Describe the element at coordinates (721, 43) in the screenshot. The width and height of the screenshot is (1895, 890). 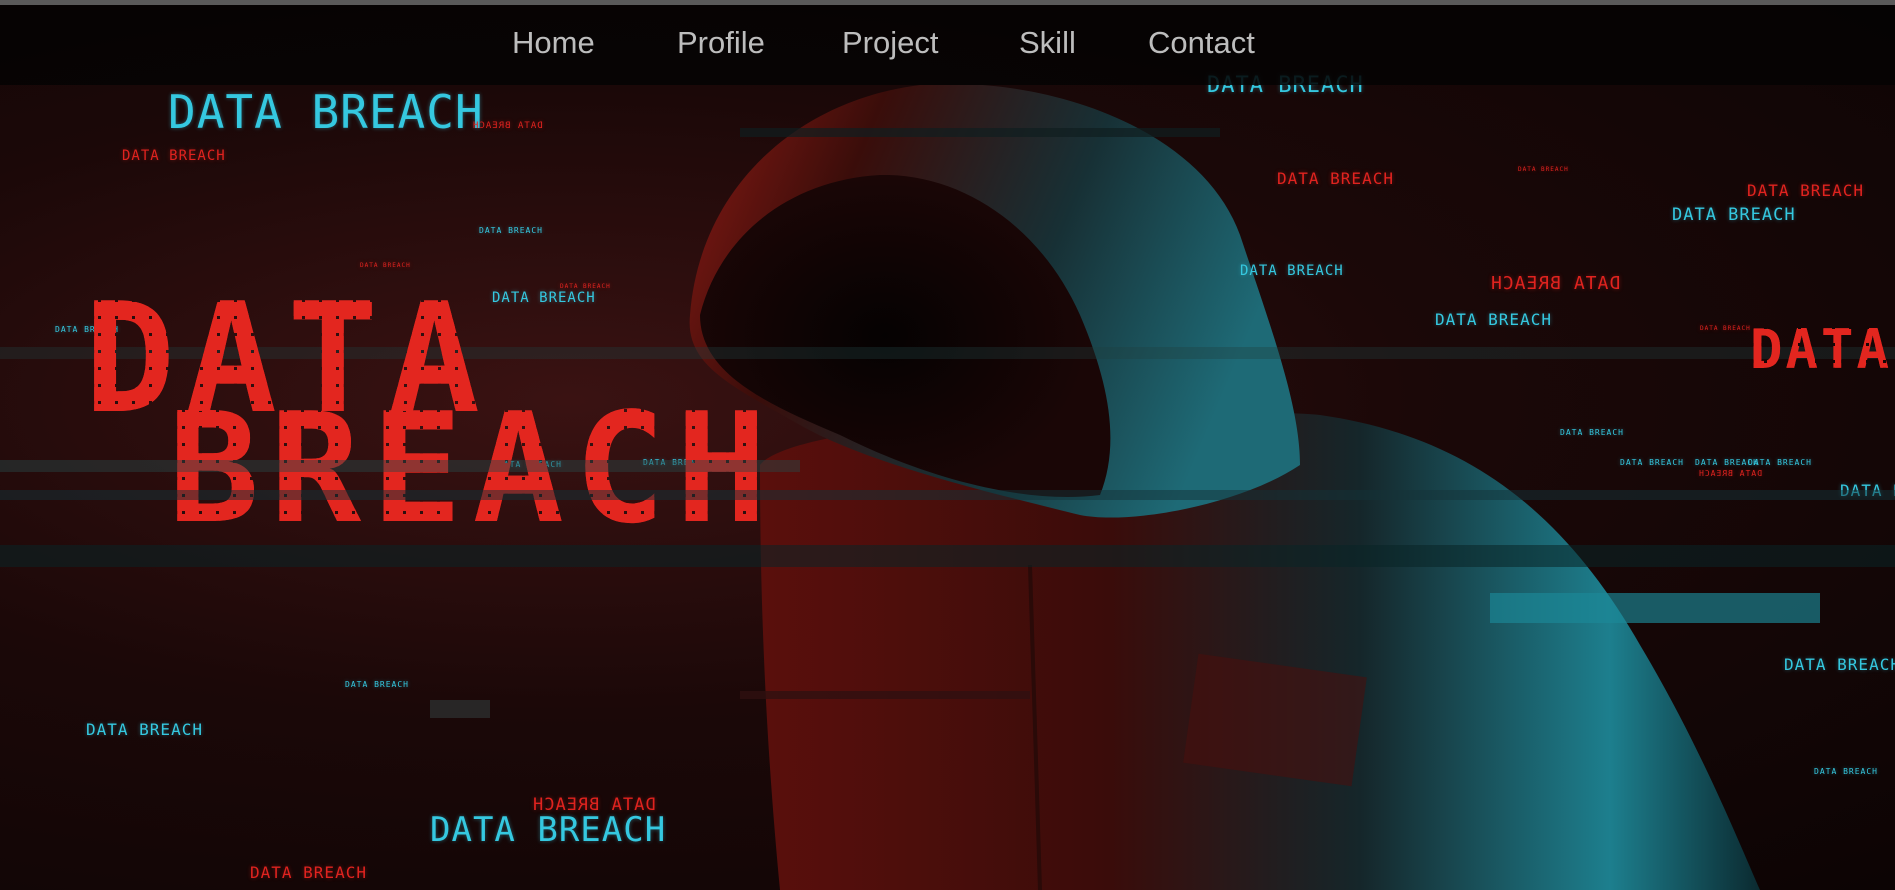
I see `nav-link-profile: Profile` at that location.